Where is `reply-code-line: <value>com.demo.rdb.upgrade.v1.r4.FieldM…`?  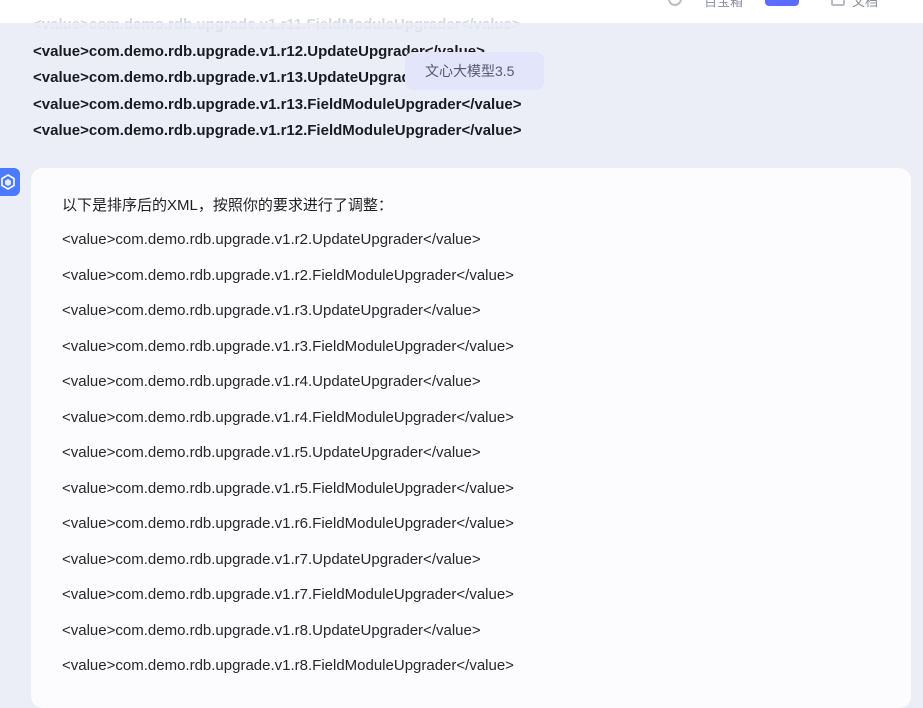
reply-code-line: <value>com.demo.rdb.upgrade.v1.r4.FieldM… is located at coordinates (288, 417).